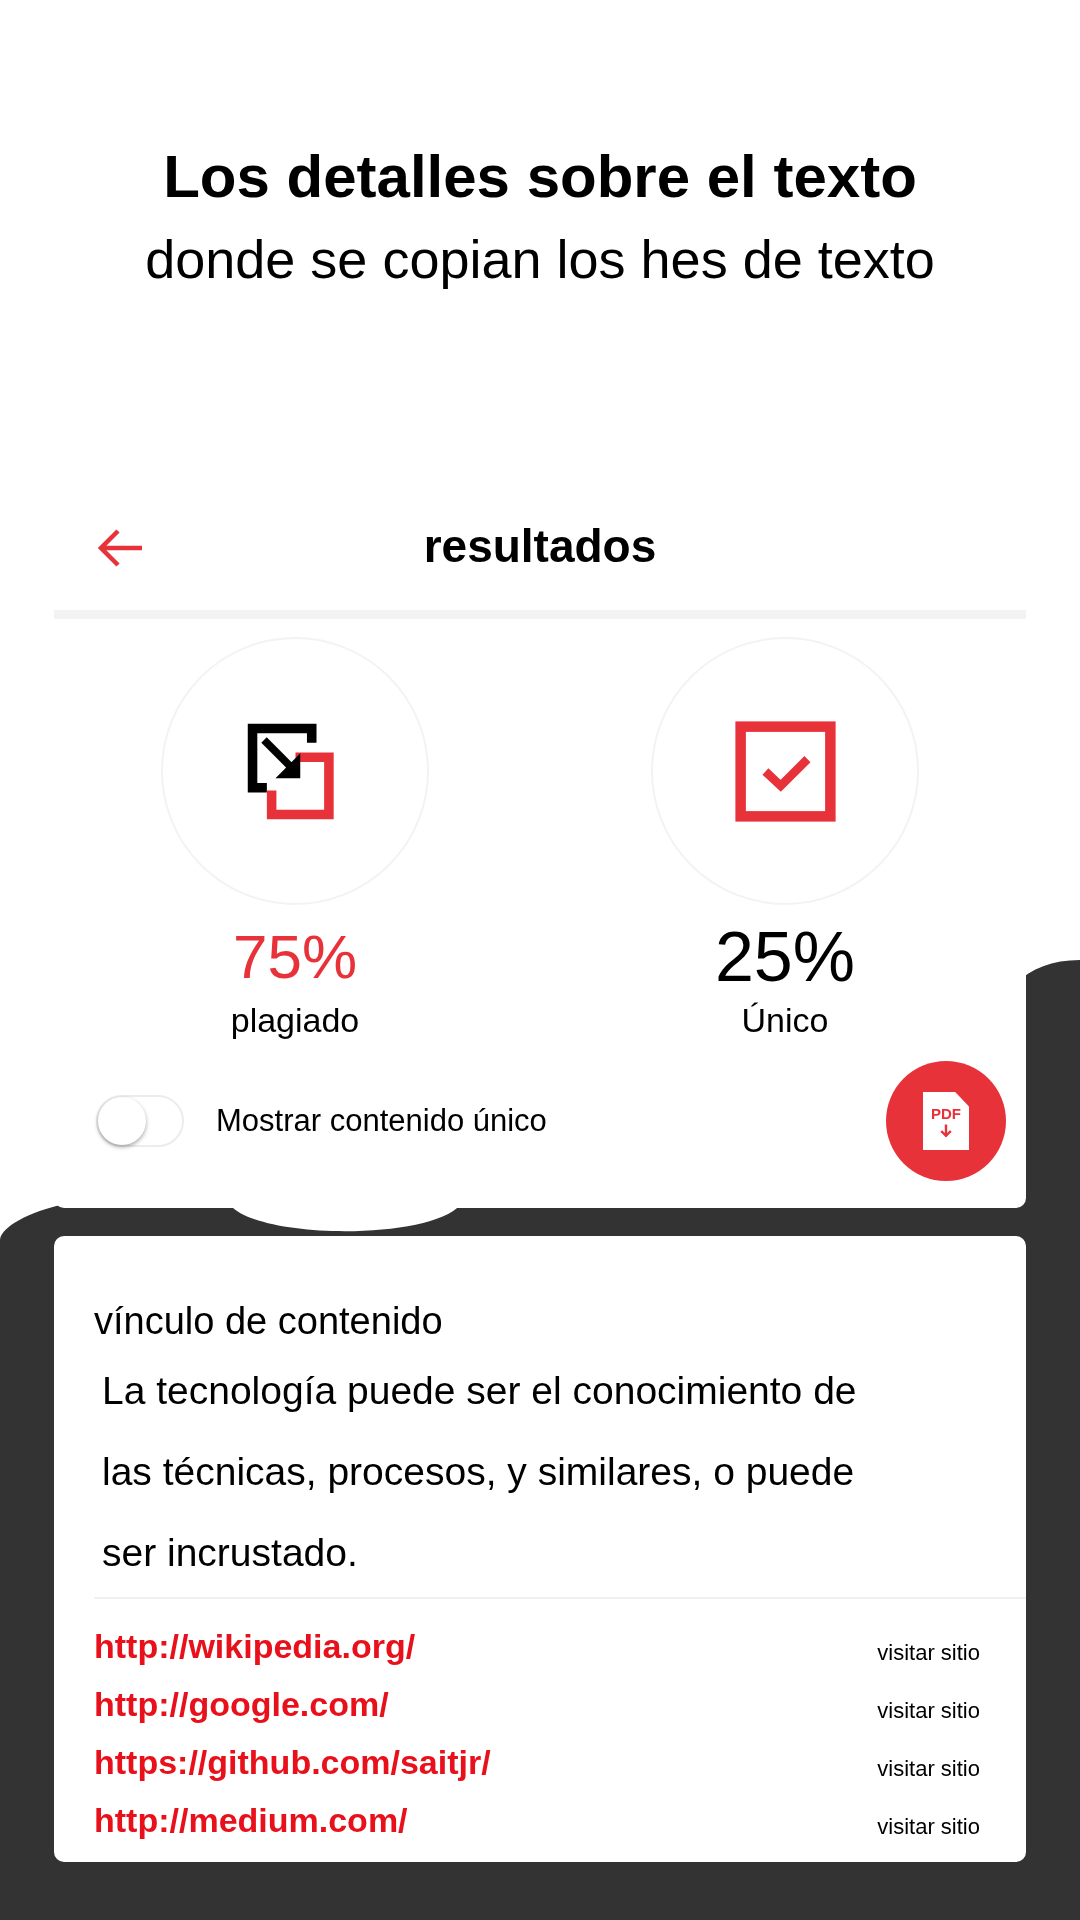 This screenshot has width=1080, height=1920. Describe the element at coordinates (946, 1131) in the screenshot. I see `download-arrow-icon` at that location.